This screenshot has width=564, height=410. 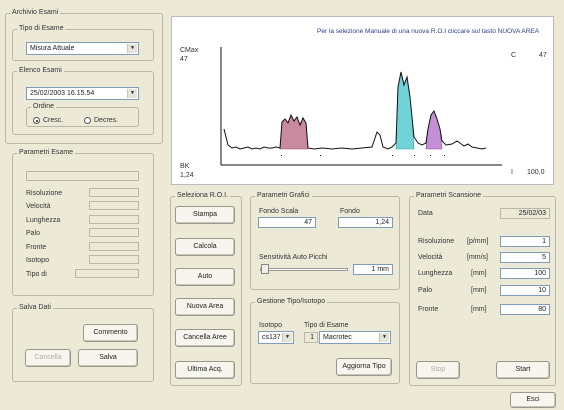 What do you see at coordinates (365, 222) in the screenshot?
I see `fondo-input: 1,24` at bounding box center [365, 222].